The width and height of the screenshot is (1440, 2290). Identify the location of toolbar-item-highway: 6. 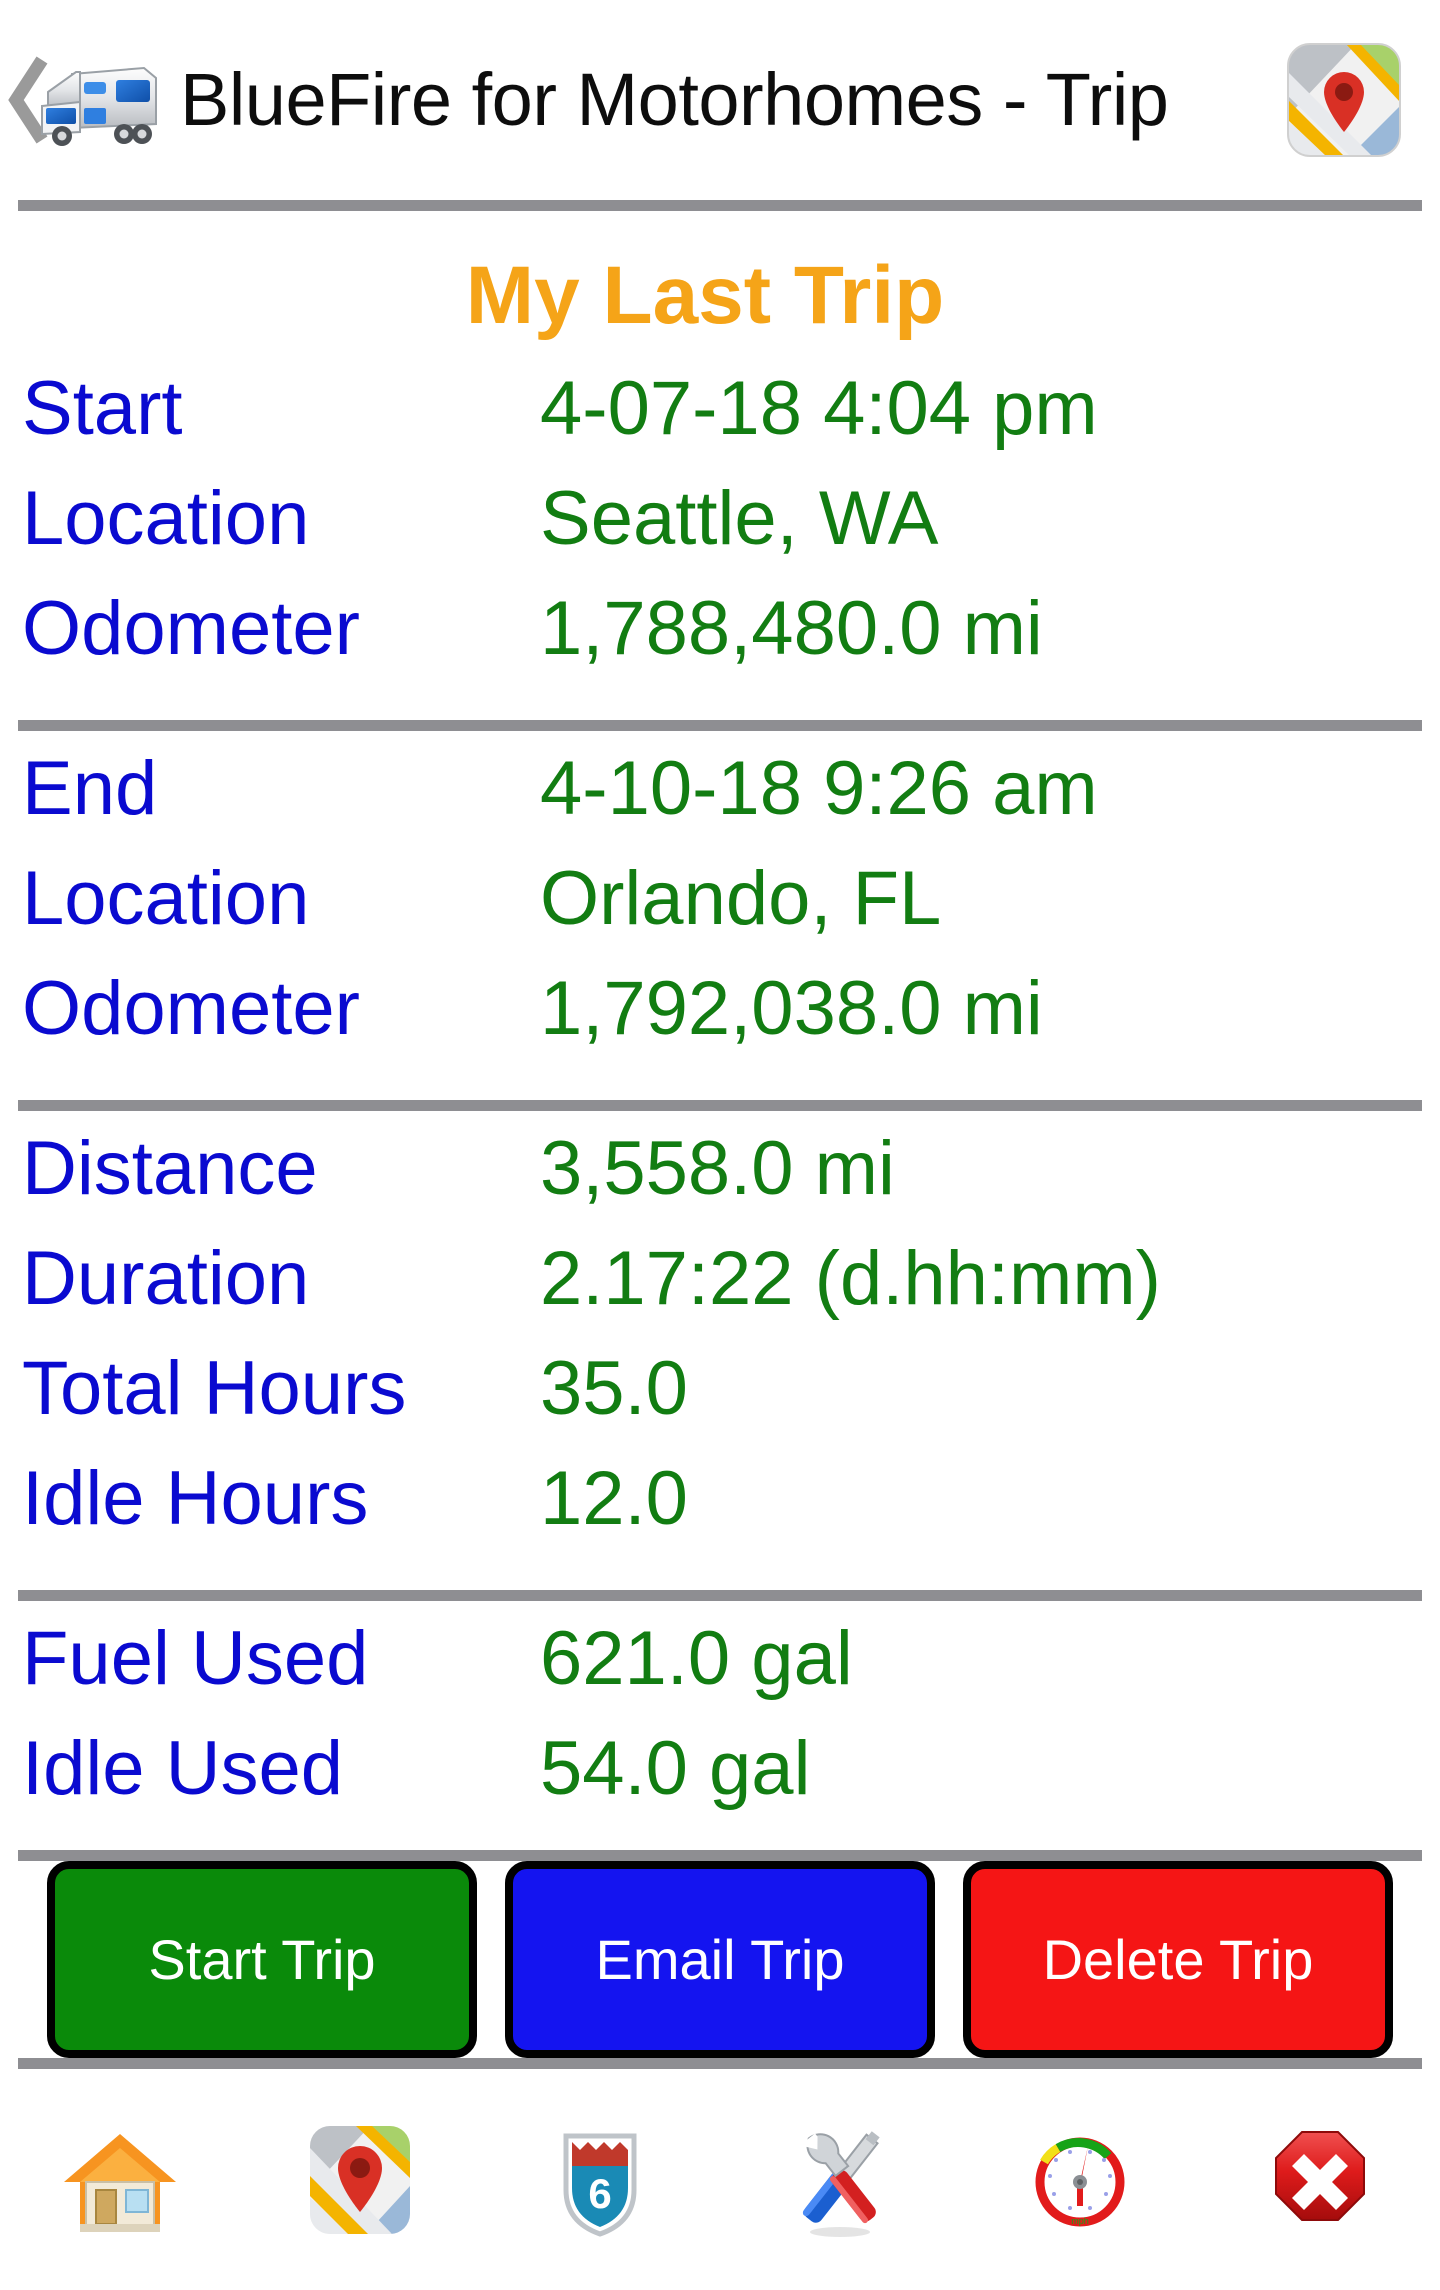
(600, 2180).